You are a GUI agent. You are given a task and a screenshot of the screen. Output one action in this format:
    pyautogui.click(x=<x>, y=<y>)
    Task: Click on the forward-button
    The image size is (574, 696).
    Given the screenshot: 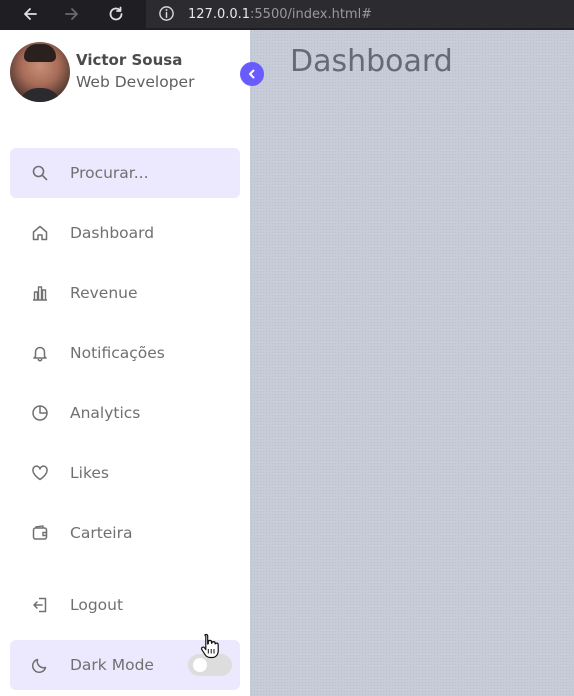 What is the action you would take?
    pyautogui.click(x=72, y=14)
    